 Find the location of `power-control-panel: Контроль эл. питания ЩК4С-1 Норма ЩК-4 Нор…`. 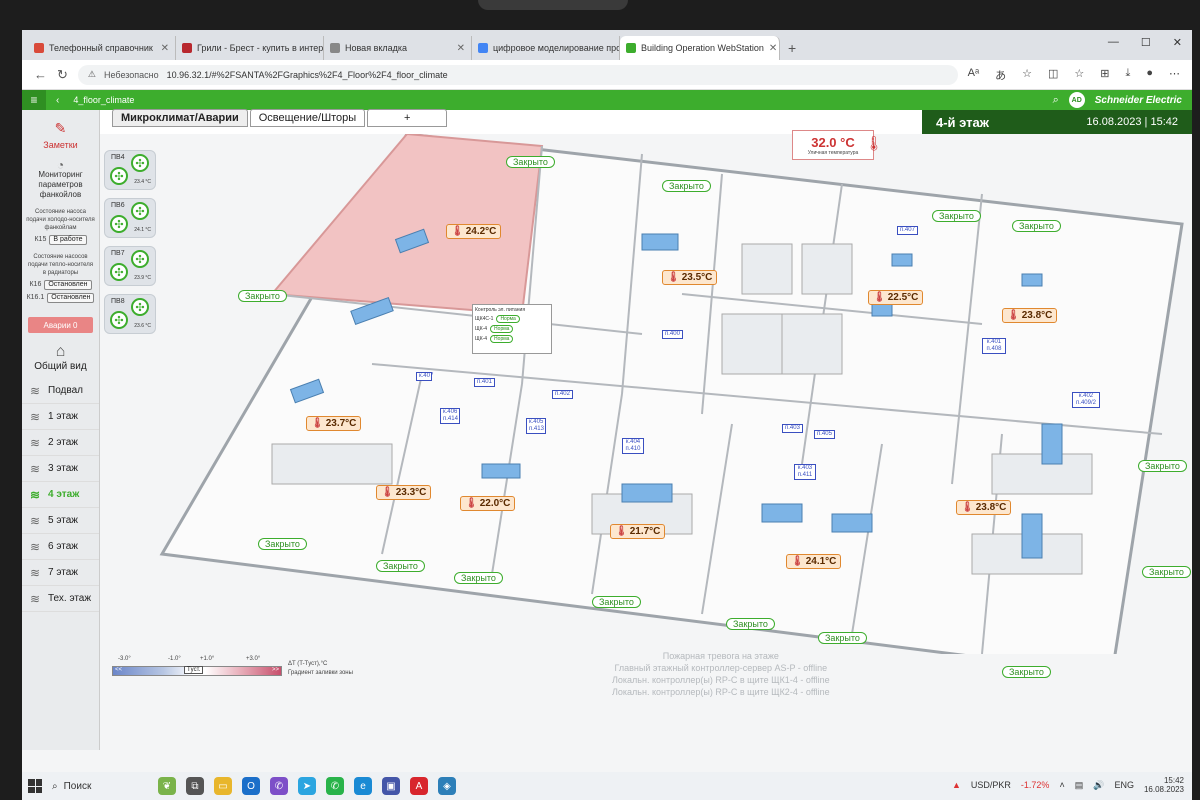

power-control-panel: Контроль эл. питания ЩК4С-1 Норма ЩК-4 Нор… is located at coordinates (512, 329).